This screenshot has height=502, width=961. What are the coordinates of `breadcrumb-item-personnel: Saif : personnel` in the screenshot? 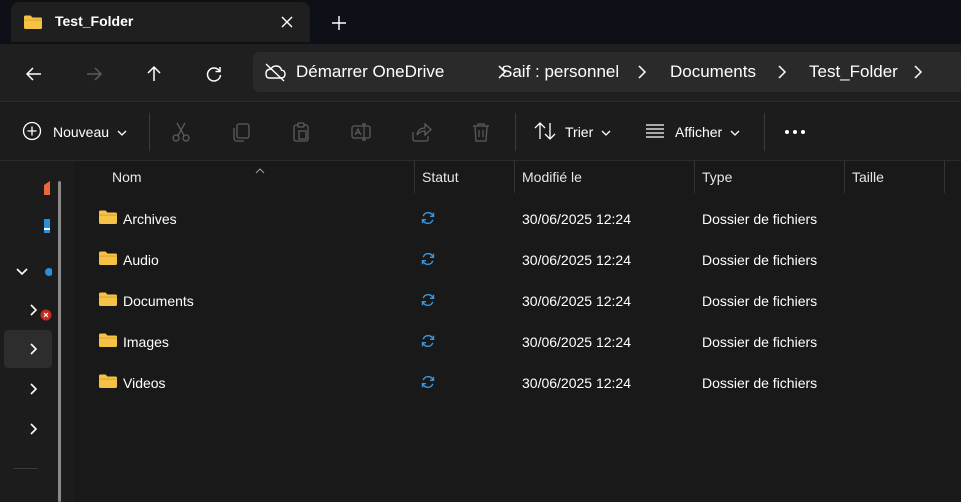 It's located at (560, 72).